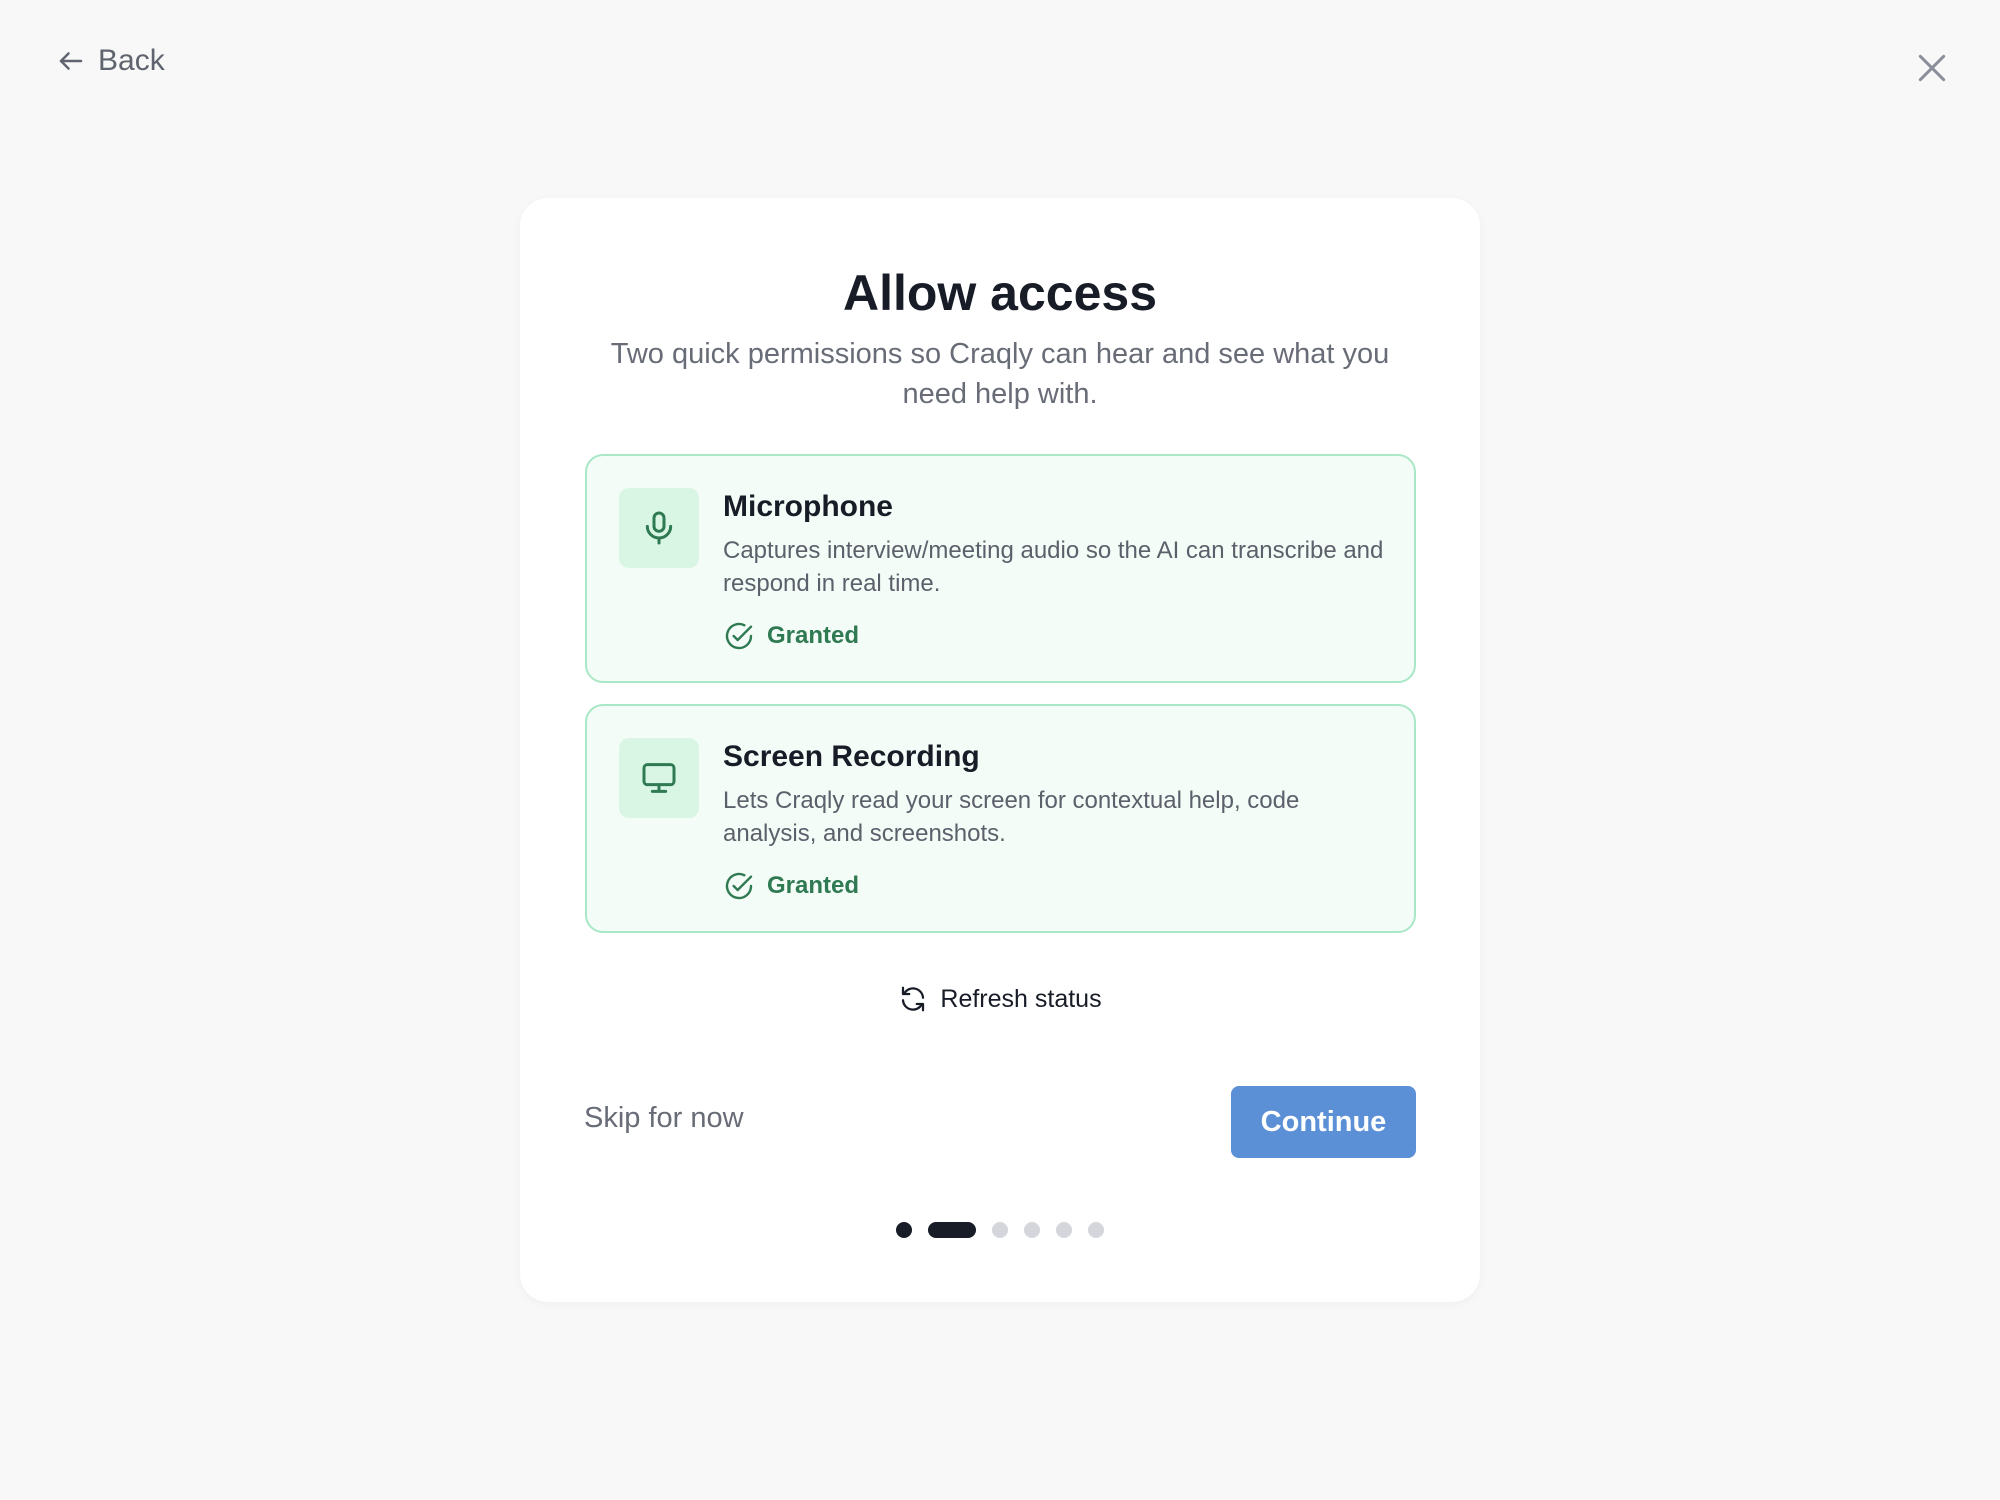 This screenshot has height=1500, width=2000. I want to click on back-button: Back, so click(110, 61).